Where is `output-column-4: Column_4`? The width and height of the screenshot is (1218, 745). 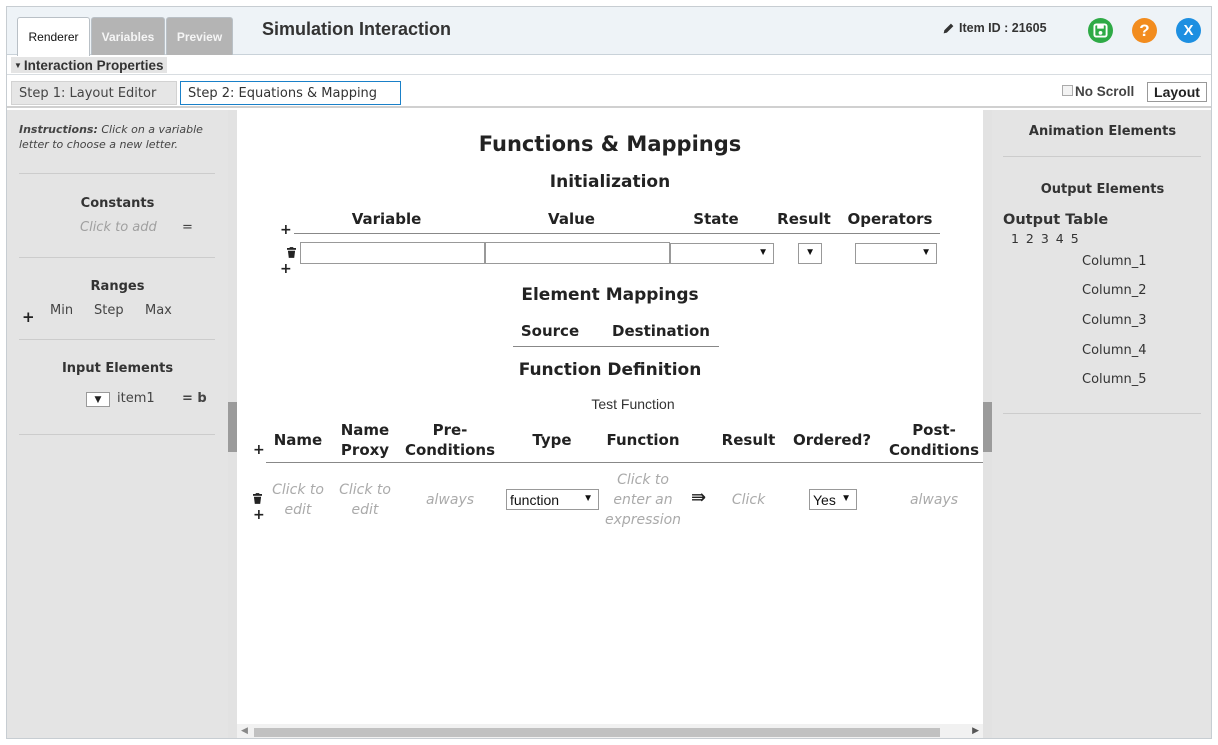
output-column-4: Column_4 is located at coordinates (1114, 350).